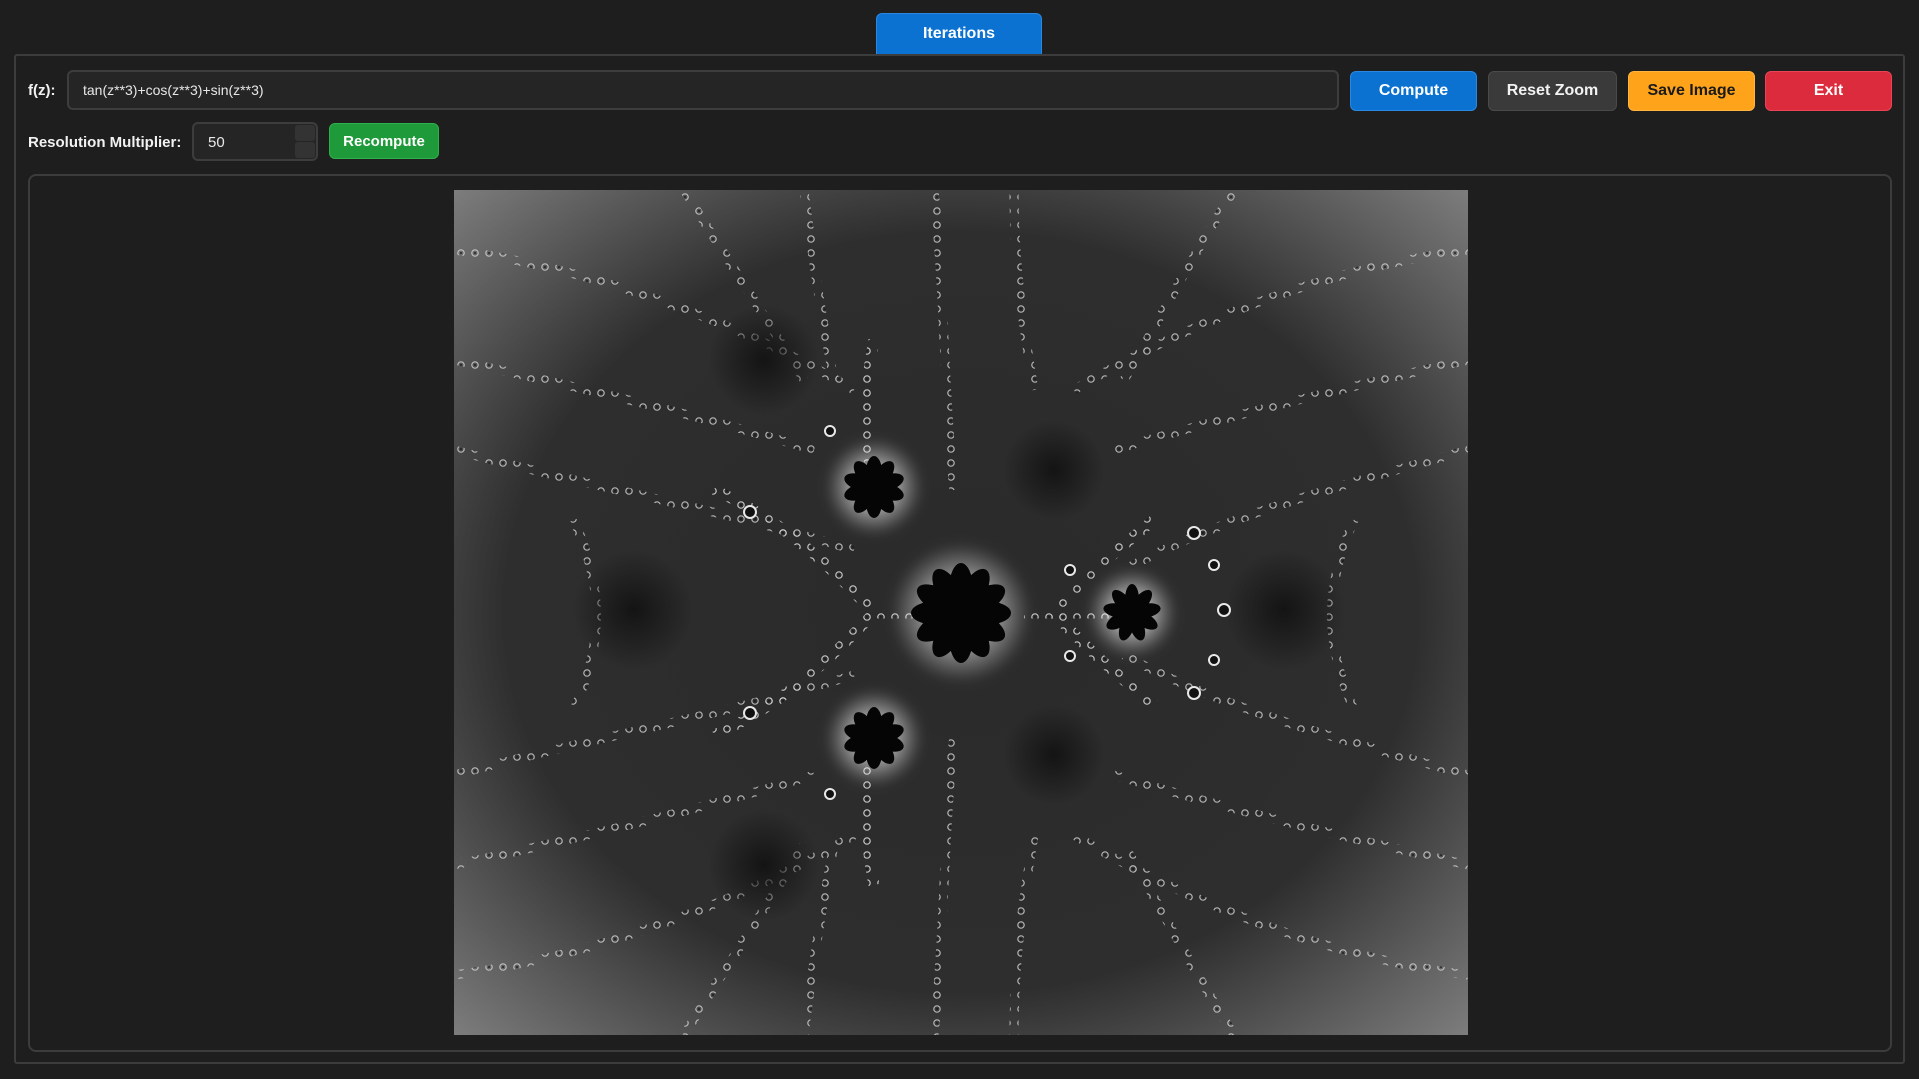 The height and width of the screenshot is (1079, 1919). Describe the element at coordinates (242, 141) in the screenshot. I see `resolution-input` at that location.